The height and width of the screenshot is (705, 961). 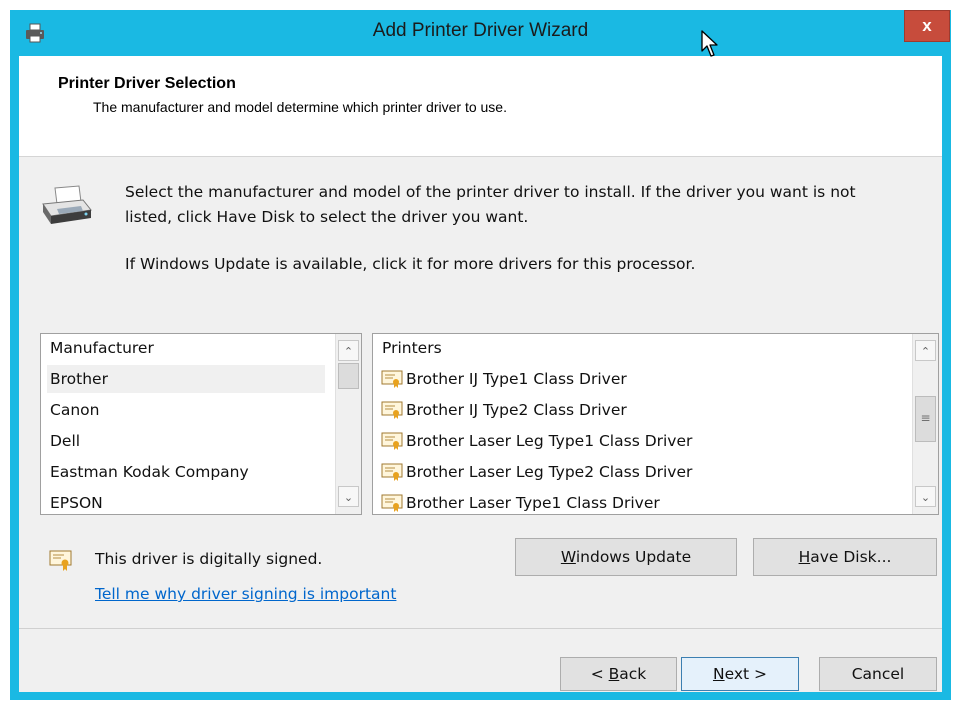 What do you see at coordinates (549, 441) in the screenshot?
I see `printer-item-label: Brother Laser Leg Type1 Class Driver` at bounding box center [549, 441].